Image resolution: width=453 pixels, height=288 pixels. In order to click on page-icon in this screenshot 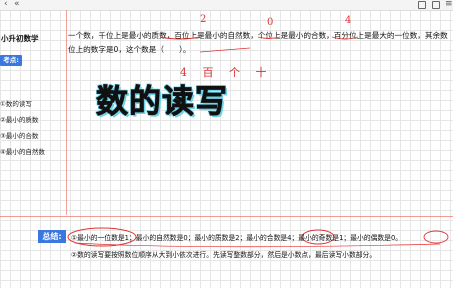, I will do `click(436, 5)`.